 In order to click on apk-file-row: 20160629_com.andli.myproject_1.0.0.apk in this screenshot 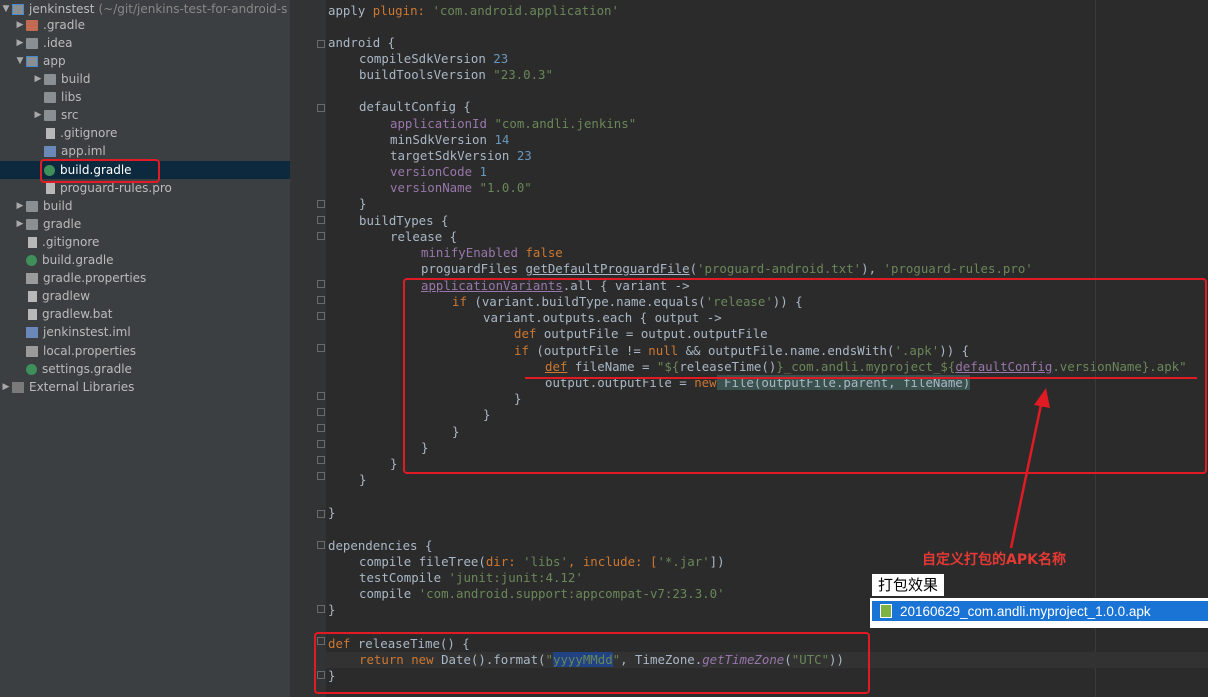, I will do `click(1040, 611)`.